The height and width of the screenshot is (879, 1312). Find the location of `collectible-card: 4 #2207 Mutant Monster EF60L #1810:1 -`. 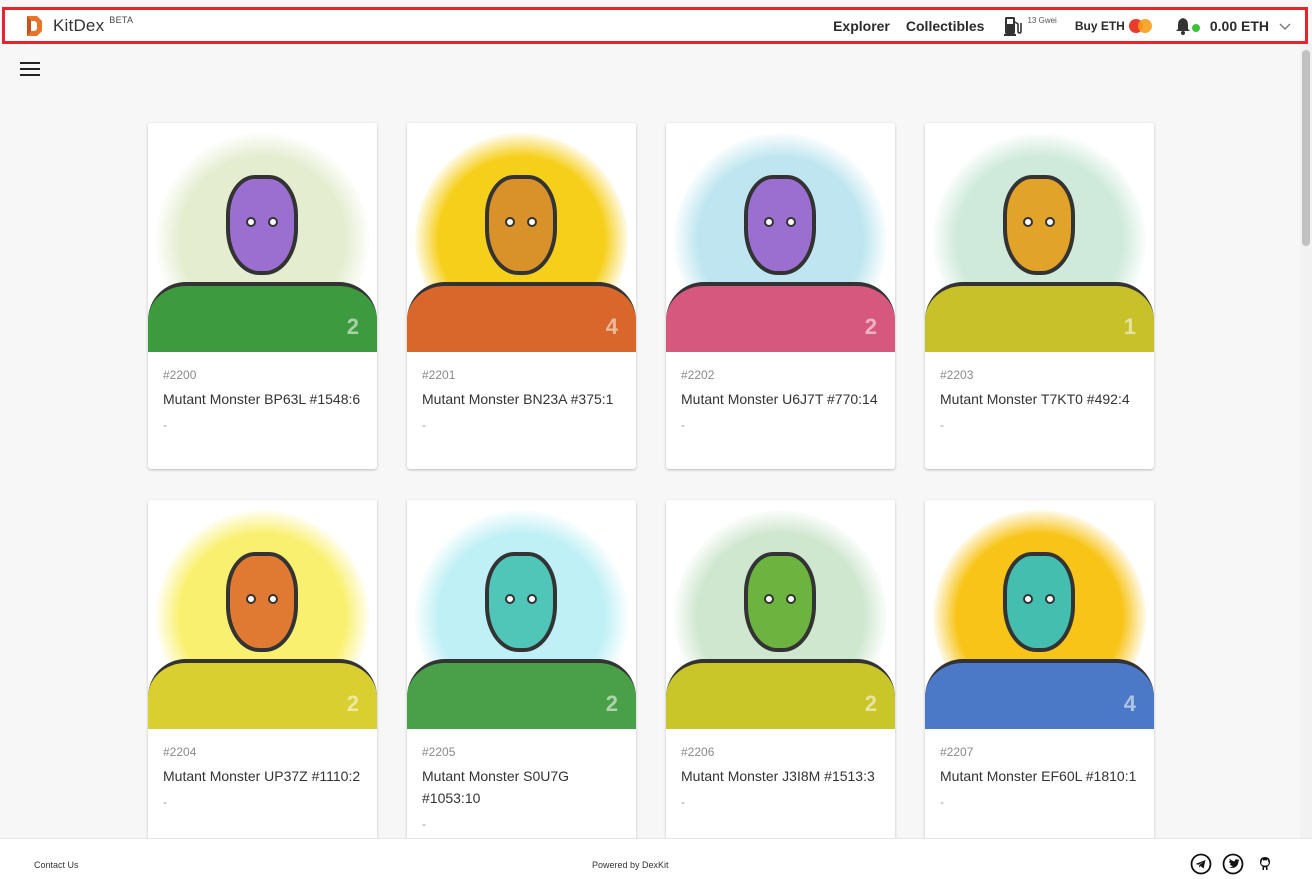

collectible-card: 4 #2207 Mutant Monster EF60L #1810:1 - is located at coordinates (1039, 673).